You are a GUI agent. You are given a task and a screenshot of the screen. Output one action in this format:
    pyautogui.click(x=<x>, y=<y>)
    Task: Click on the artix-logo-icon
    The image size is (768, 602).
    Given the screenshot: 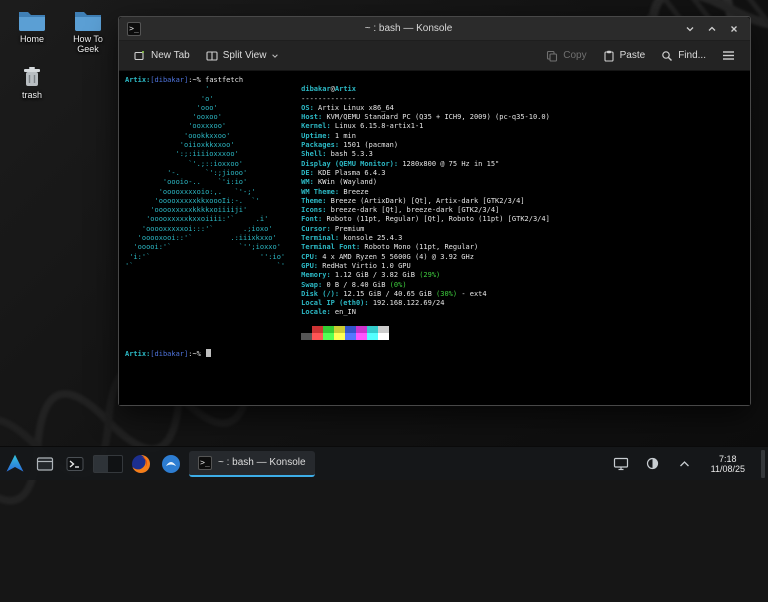 What is the action you would take?
    pyautogui.click(x=15, y=463)
    